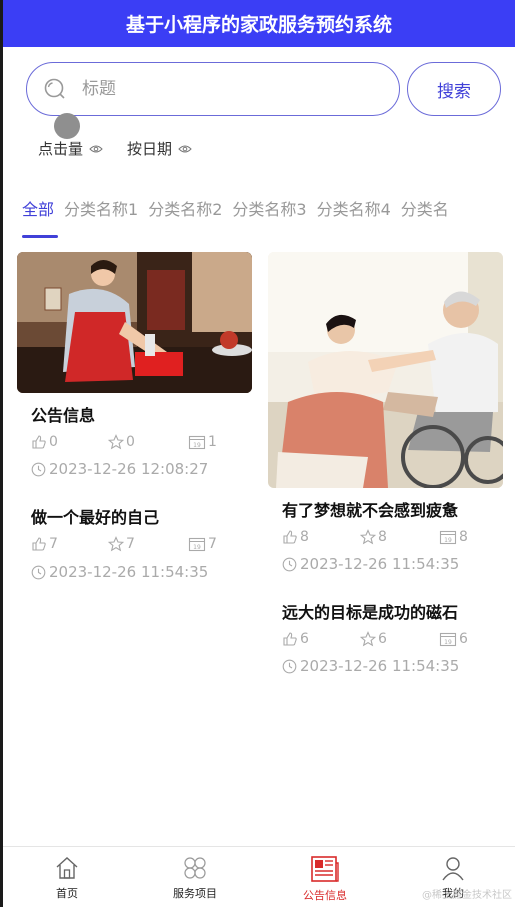 The image size is (515, 907). What do you see at coordinates (1, 453) in the screenshot?
I see `left-edge-border` at bounding box center [1, 453].